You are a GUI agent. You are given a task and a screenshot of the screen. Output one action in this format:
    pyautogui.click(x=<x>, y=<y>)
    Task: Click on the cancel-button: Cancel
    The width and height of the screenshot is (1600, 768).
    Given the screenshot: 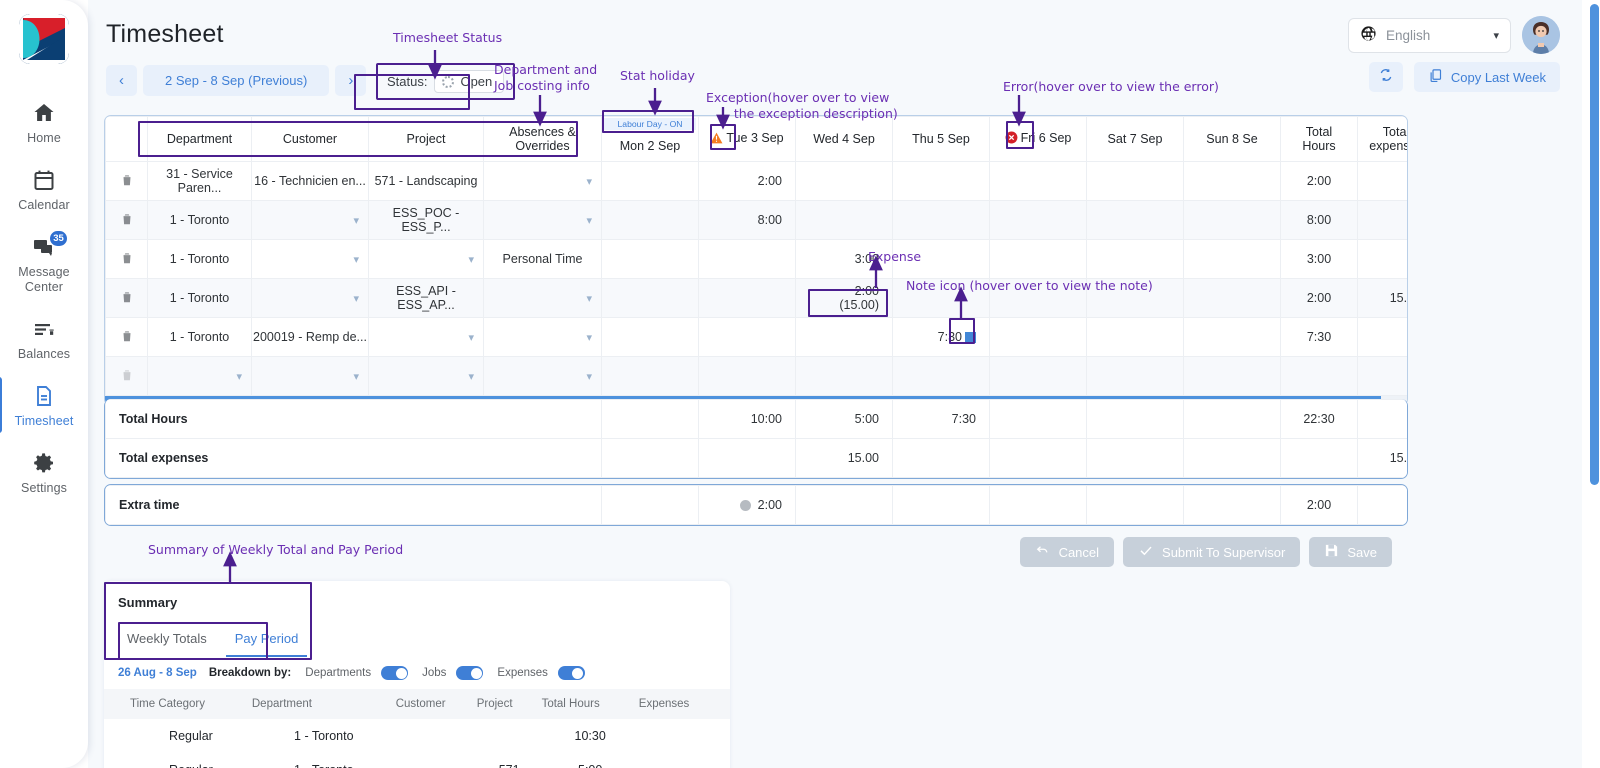 What is the action you would take?
    pyautogui.click(x=1067, y=552)
    